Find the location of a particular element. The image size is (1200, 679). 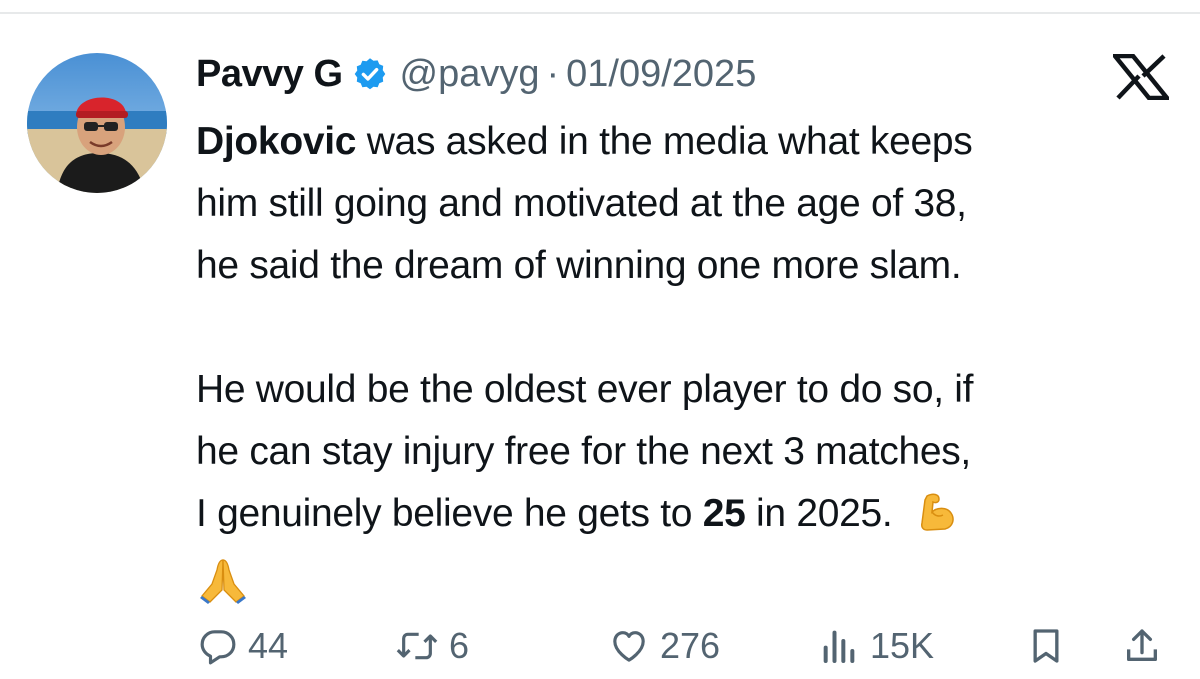

text-span: in 2025. is located at coordinates (819, 513).